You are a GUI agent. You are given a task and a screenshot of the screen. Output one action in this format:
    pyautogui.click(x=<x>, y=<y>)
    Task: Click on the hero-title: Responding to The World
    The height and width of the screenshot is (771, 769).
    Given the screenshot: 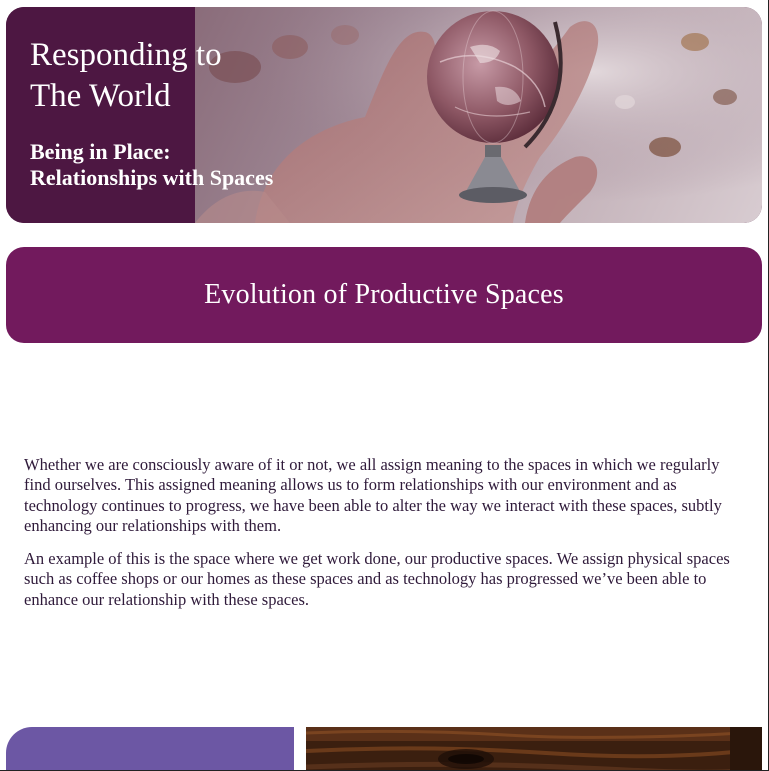 What is the action you would take?
    pyautogui.click(x=126, y=75)
    